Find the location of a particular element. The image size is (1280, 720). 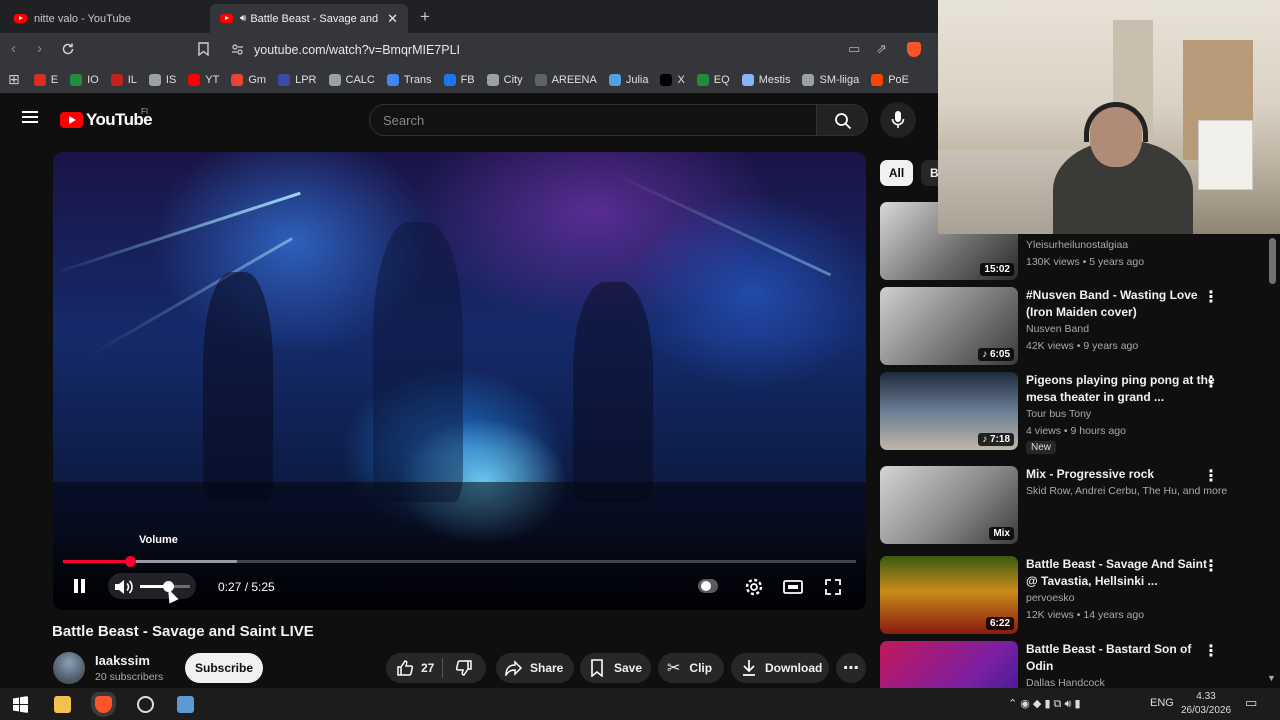

audio-playing-icon: 🔊︎ is located at coordinates (243, 18).